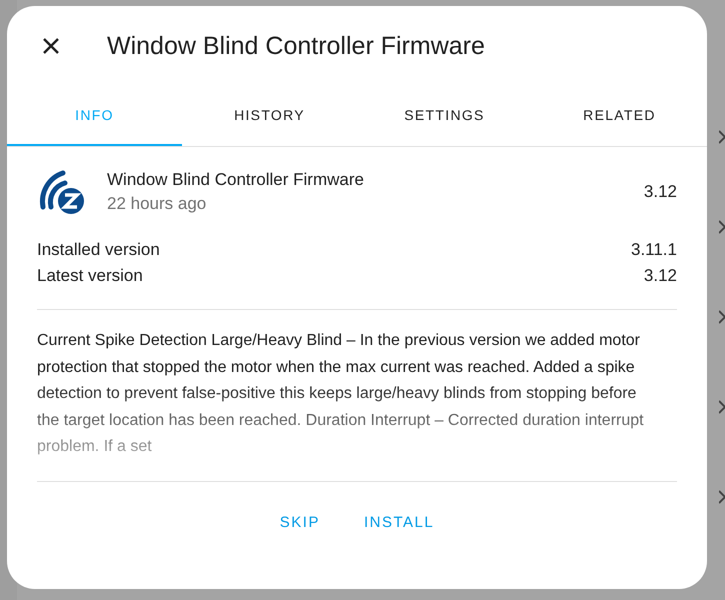 The width and height of the screenshot is (725, 600). What do you see at coordinates (90, 276) in the screenshot?
I see `version-label: Latest version` at bounding box center [90, 276].